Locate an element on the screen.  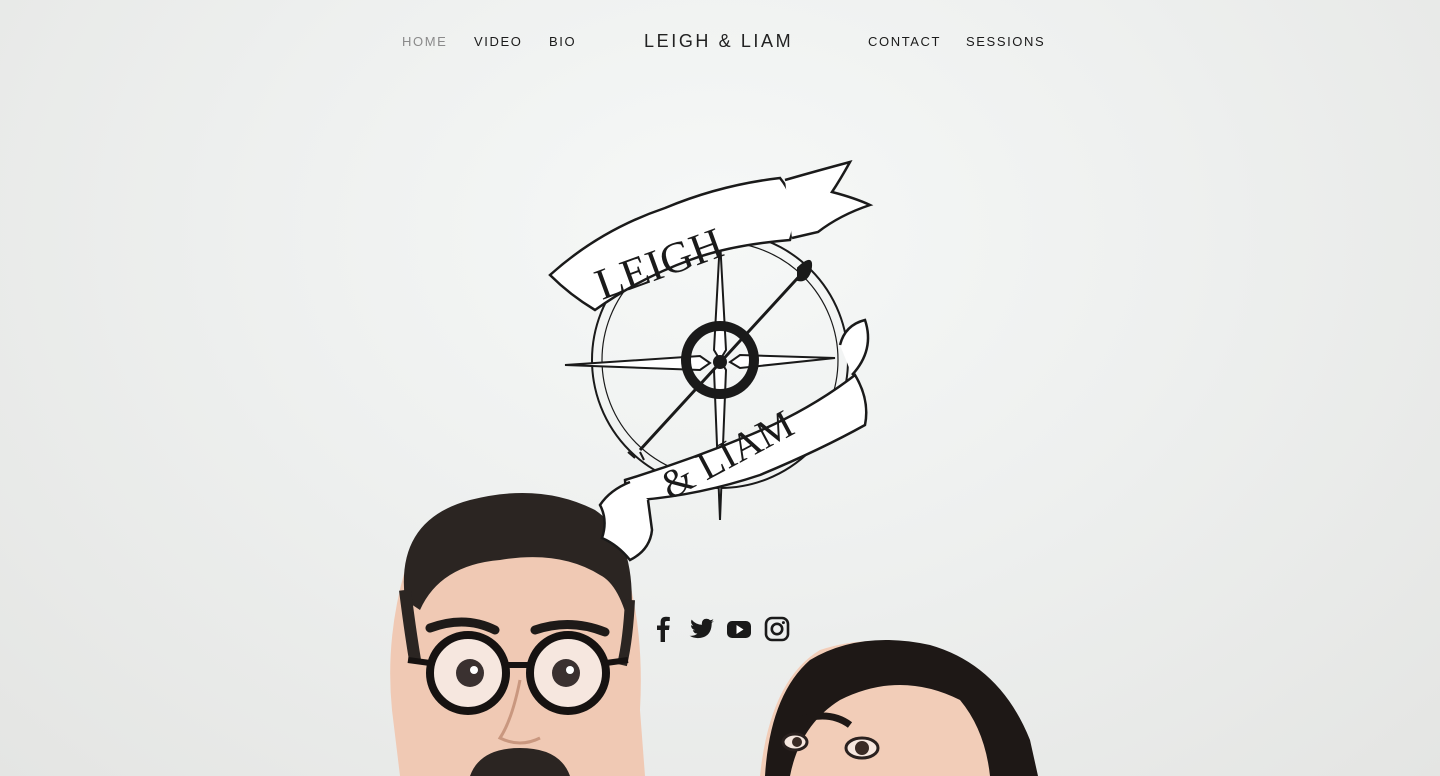
facebook-icon is located at coordinates (663, 629).